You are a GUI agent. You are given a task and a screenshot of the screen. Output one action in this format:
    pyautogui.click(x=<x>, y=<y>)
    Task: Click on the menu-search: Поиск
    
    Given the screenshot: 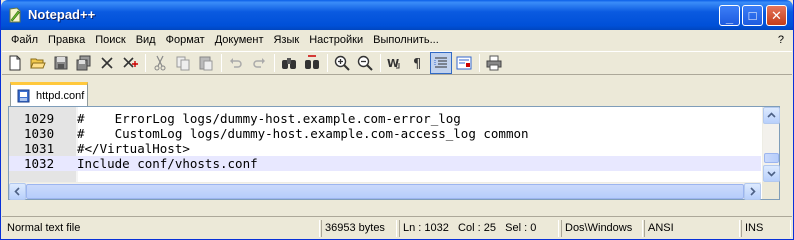 What is the action you would take?
    pyautogui.click(x=110, y=40)
    